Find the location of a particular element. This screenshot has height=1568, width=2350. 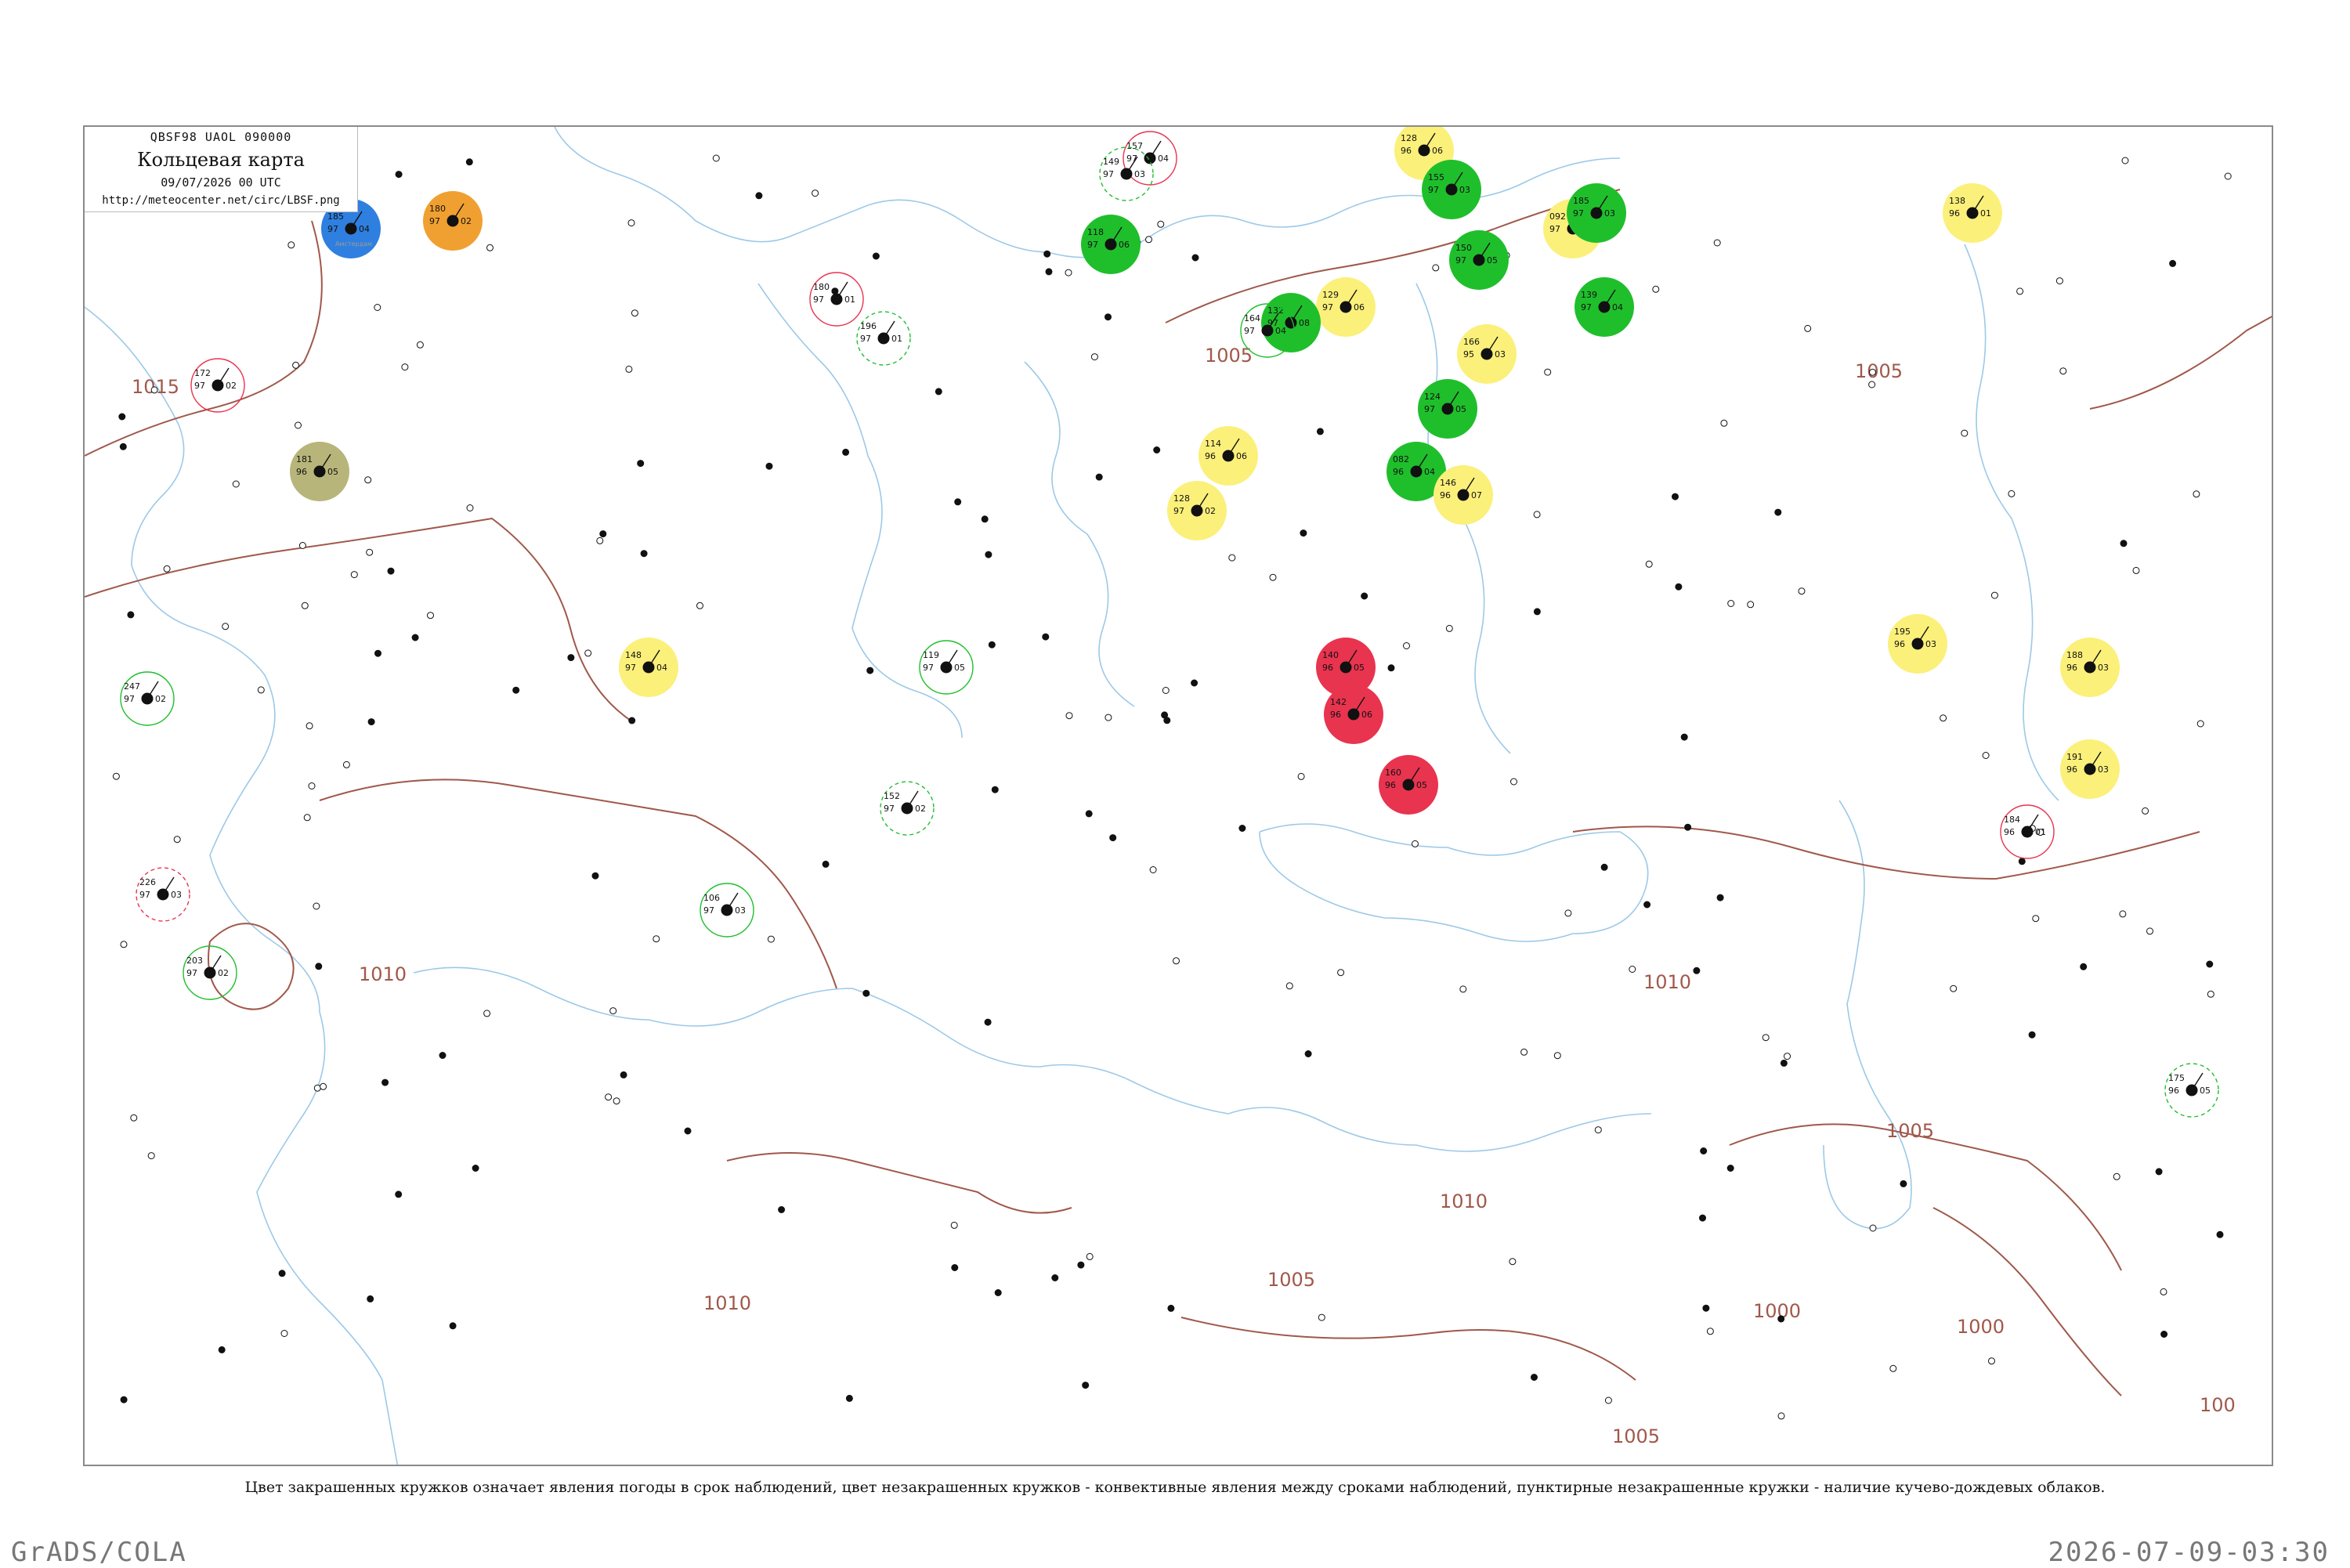

station-tendency: 02 is located at coordinates (466, 221).